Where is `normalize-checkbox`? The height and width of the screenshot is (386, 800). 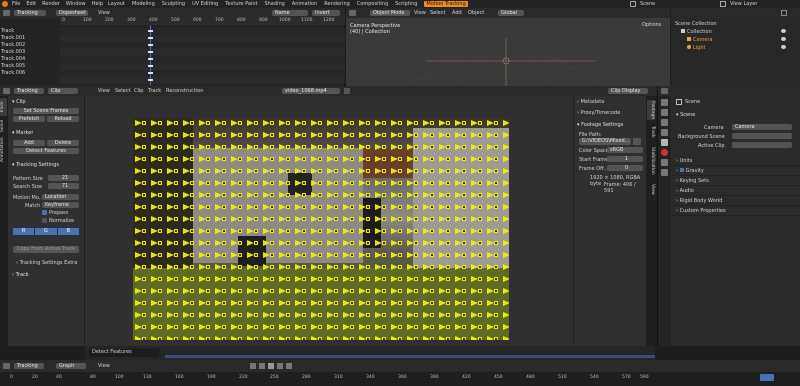
normalize-checkbox is located at coordinates (44, 220).